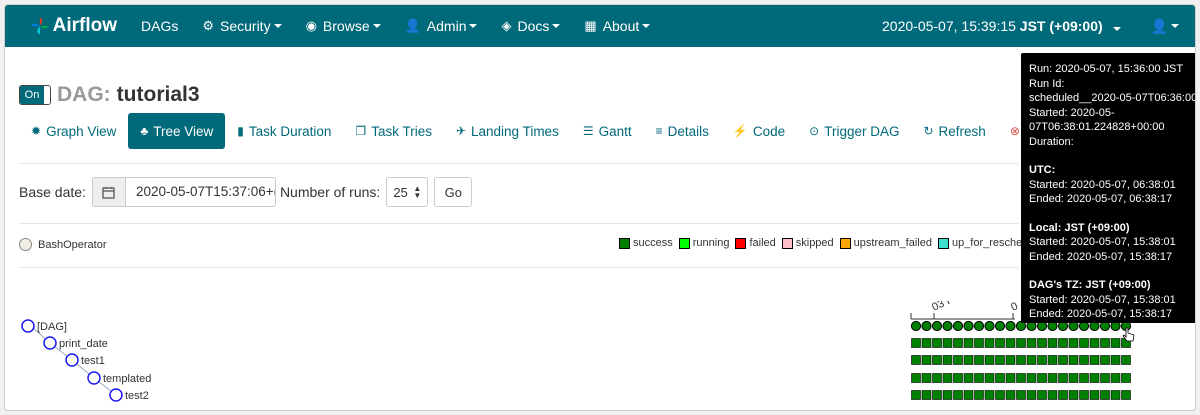  What do you see at coordinates (177, 131) in the screenshot?
I see `tab-tree-view: ♣ Tree View` at bounding box center [177, 131].